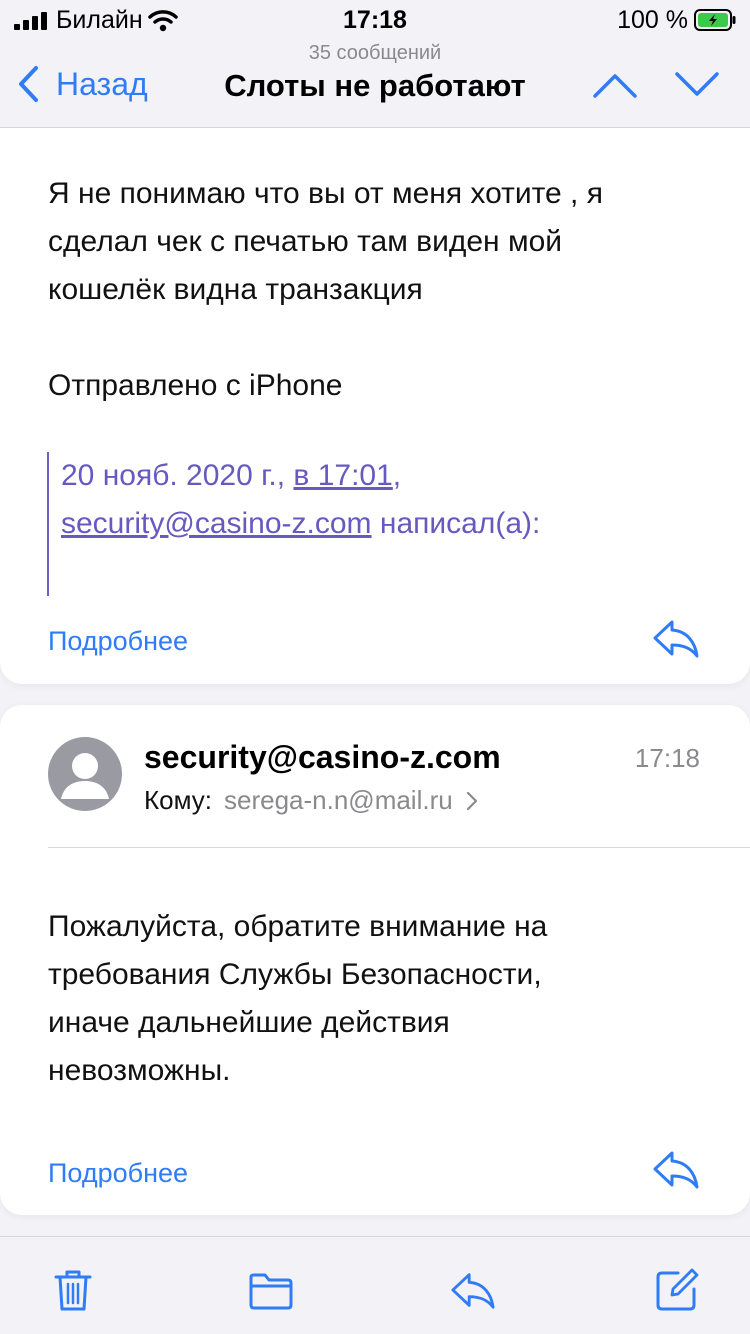 The image size is (750, 1334). Describe the element at coordinates (375, 53) in the screenshot. I see `message-count: 35 сообщений` at that location.